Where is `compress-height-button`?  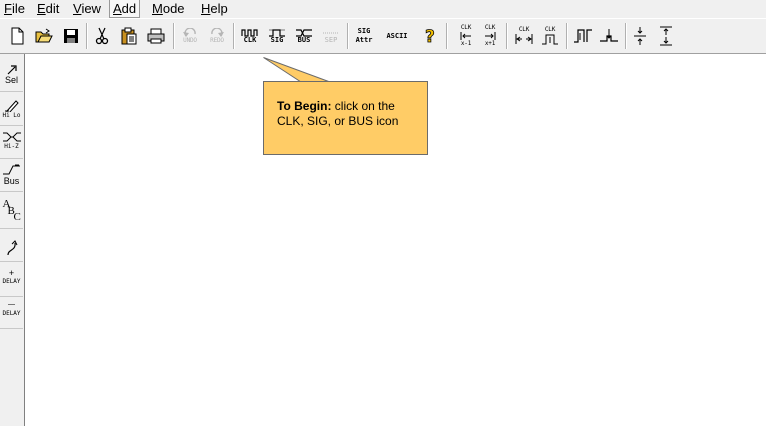
compress-height-button is located at coordinates (640, 36).